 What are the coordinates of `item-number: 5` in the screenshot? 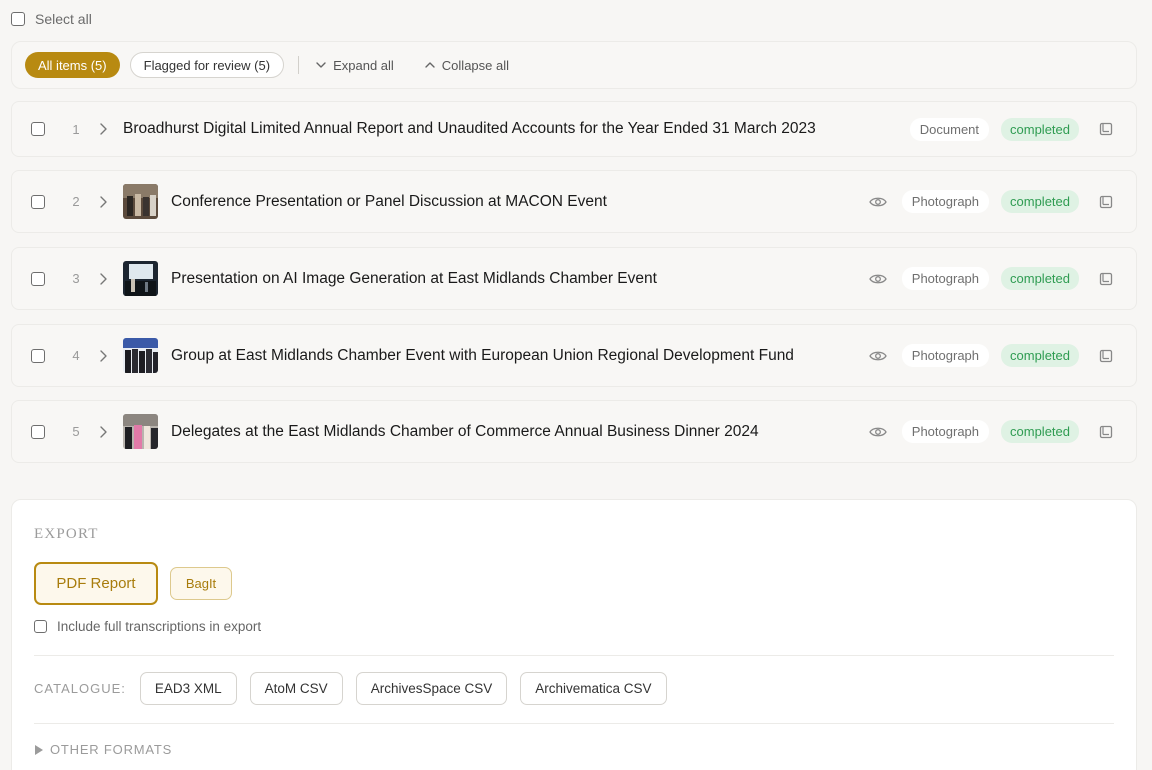 It's located at (76, 431).